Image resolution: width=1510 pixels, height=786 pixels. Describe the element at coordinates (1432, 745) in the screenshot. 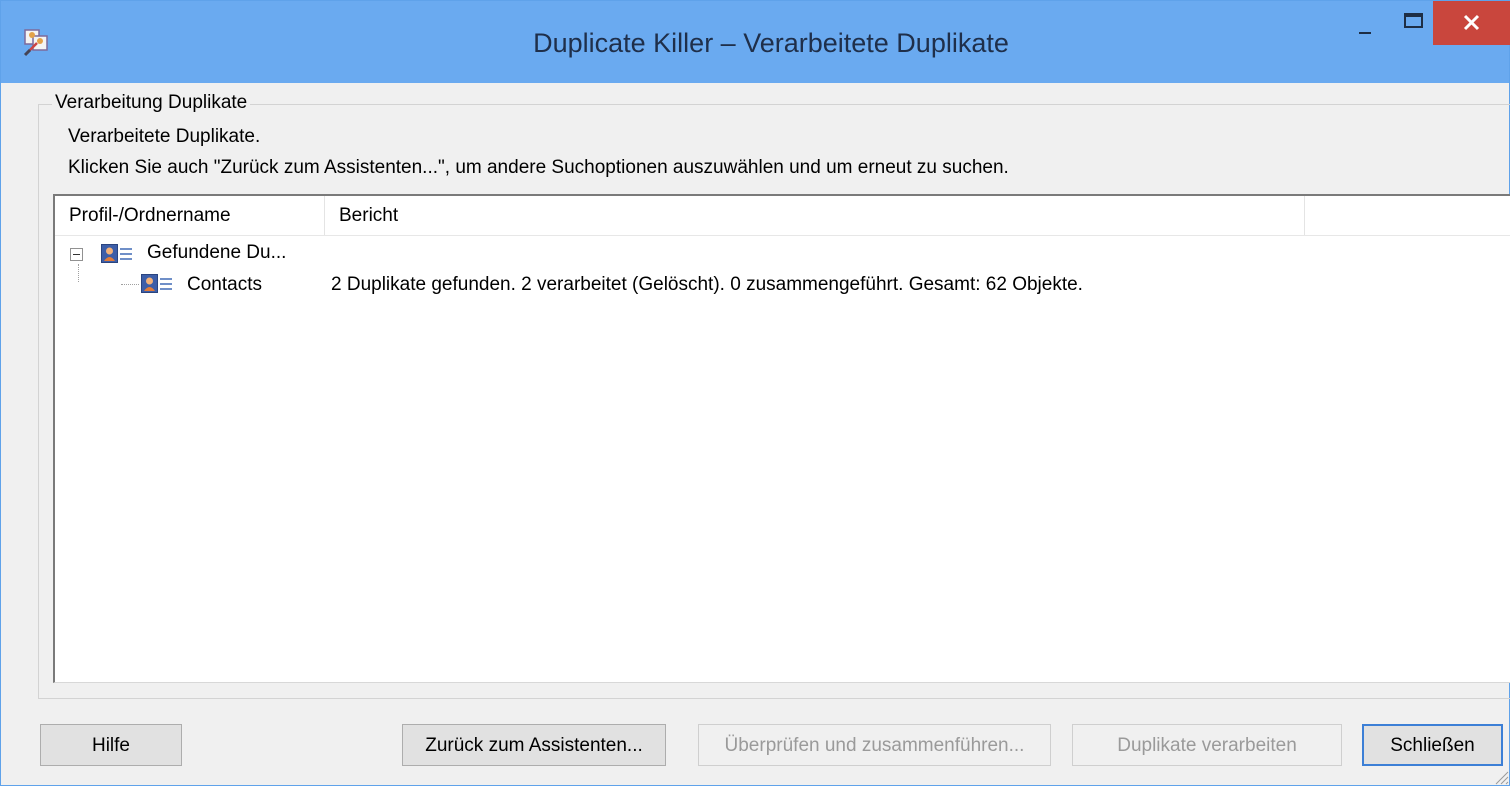

I see `close-button: Schließen` at that location.